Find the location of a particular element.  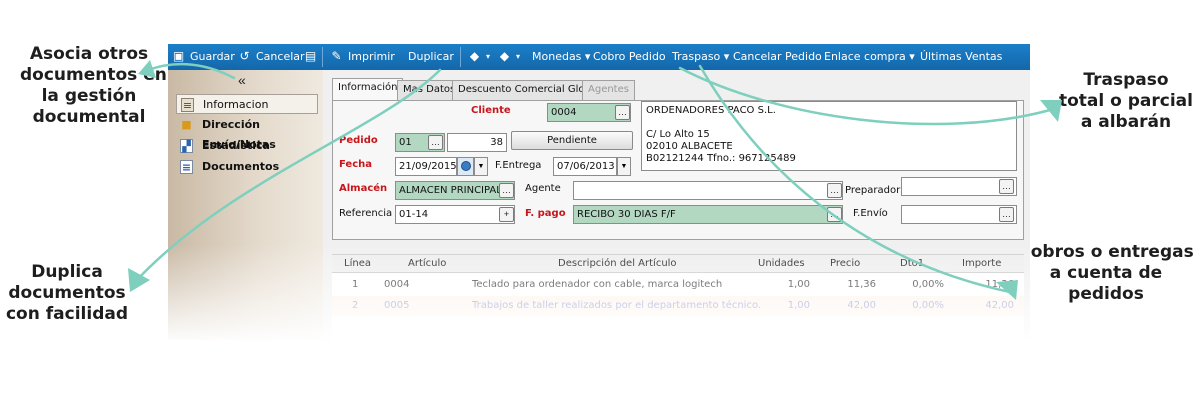

sidebar-item-label: Documentos is located at coordinates (241, 166).